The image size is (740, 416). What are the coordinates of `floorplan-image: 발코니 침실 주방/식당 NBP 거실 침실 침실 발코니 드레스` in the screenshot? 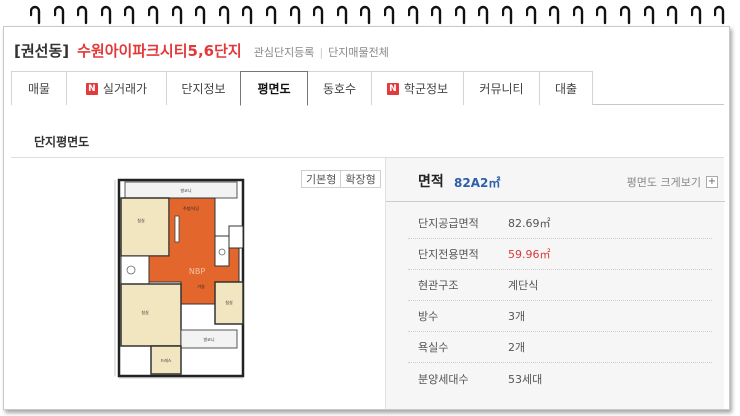 It's located at (196, 278).